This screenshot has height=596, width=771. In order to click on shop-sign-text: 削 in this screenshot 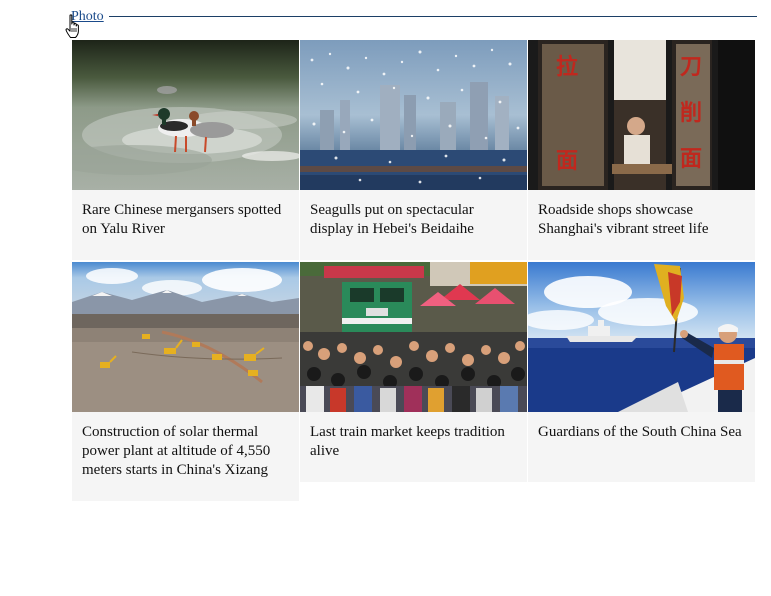, I will do `click(691, 113)`.